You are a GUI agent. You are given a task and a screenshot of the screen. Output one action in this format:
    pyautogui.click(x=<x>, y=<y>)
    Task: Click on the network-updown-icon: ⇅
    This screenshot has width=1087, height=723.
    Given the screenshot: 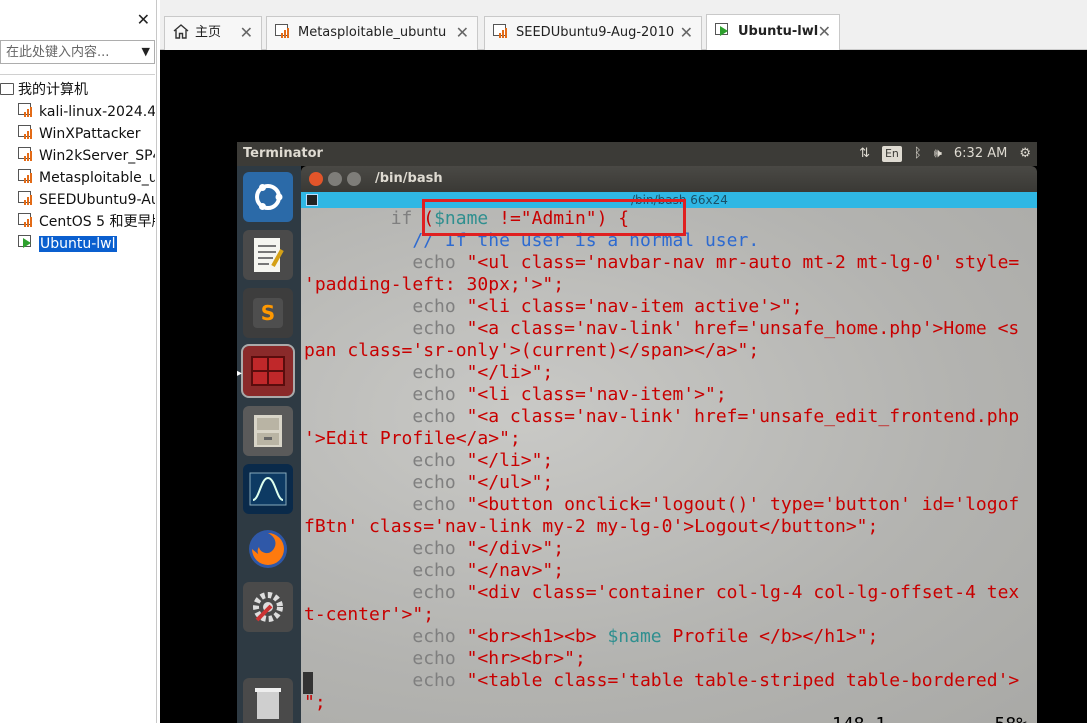 What is the action you would take?
    pyautogui.click(x=864, y=154)
    